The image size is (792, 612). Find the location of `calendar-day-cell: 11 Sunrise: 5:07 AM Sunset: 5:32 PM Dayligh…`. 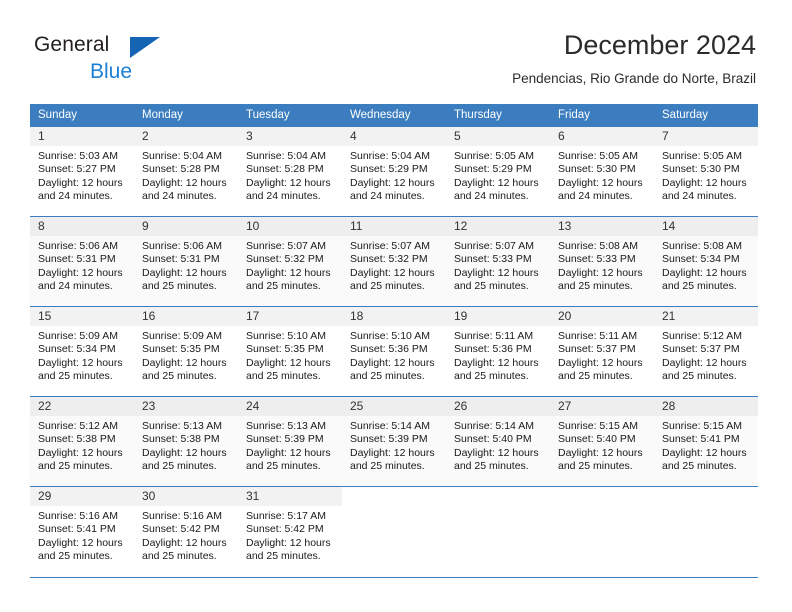

calendar-day-cell: 11 Sunrise: 5:07 AM Sunset: 5:32 PM Dayligh… is located at coordinates (394, 261).